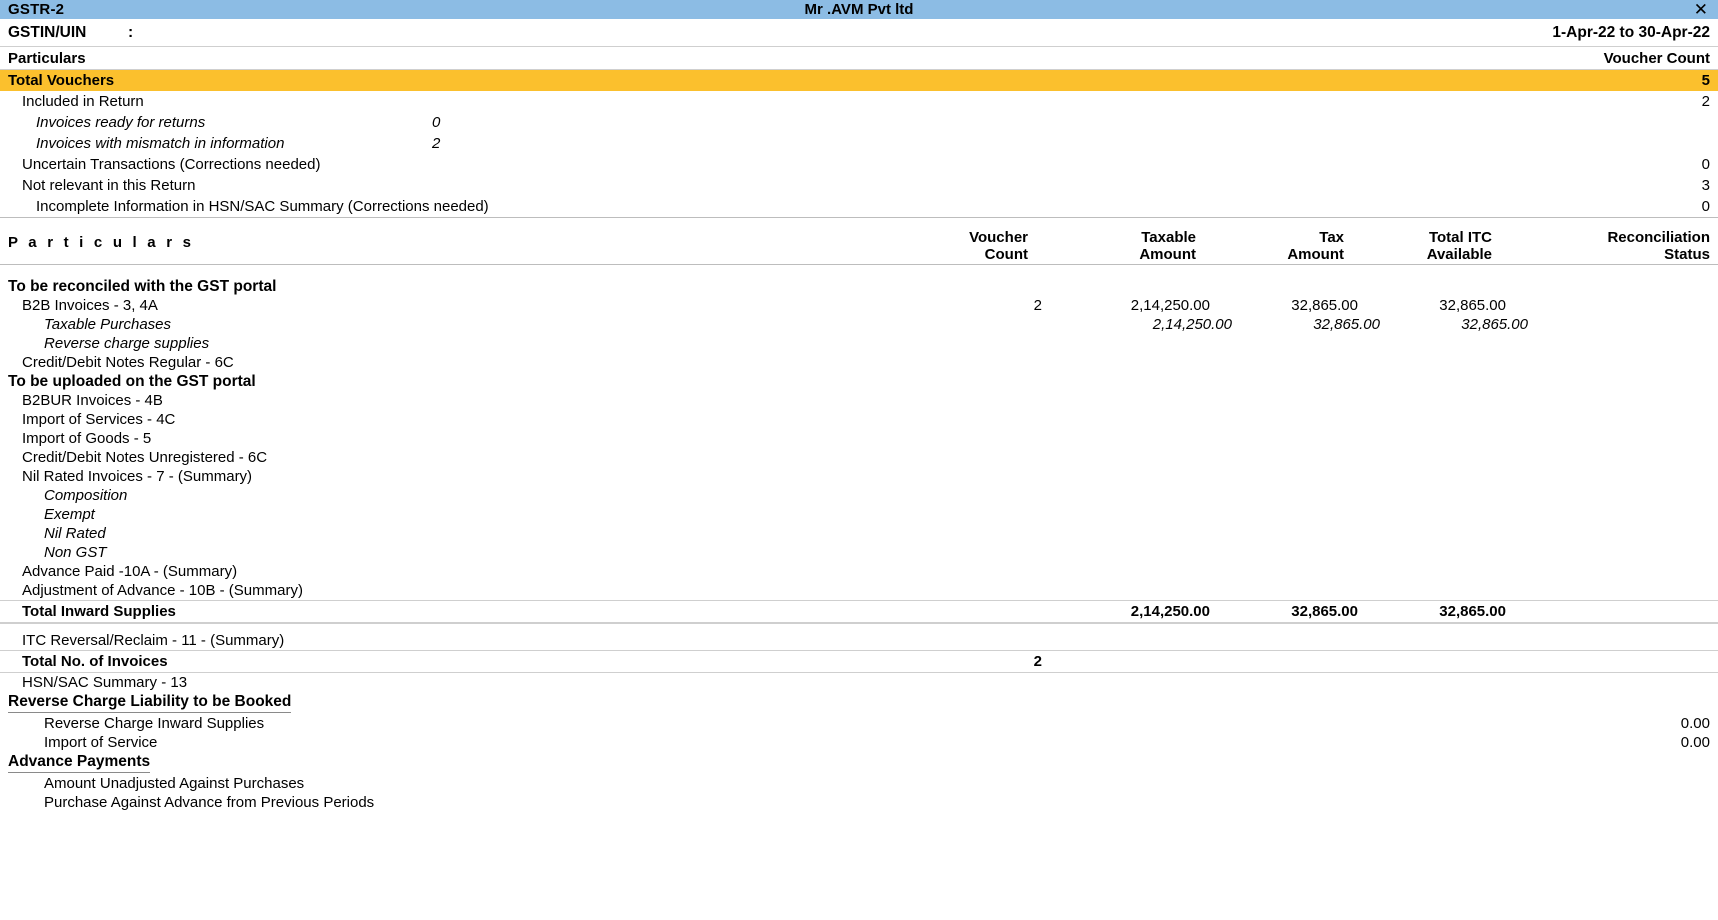 The width and height of the screenshot is (1718, 920). I want to click on table-row: B2BUR Invoices - 4B, so click(859, 400).